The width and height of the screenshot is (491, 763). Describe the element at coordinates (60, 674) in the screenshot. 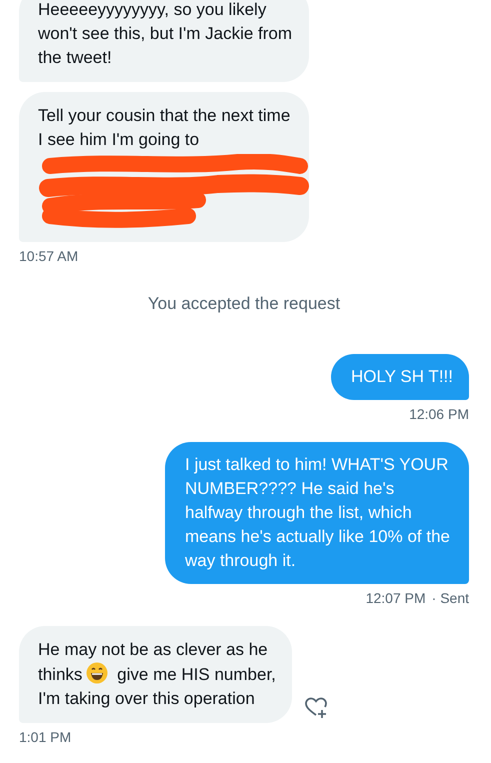

I see `message-text: thinks` at that location.